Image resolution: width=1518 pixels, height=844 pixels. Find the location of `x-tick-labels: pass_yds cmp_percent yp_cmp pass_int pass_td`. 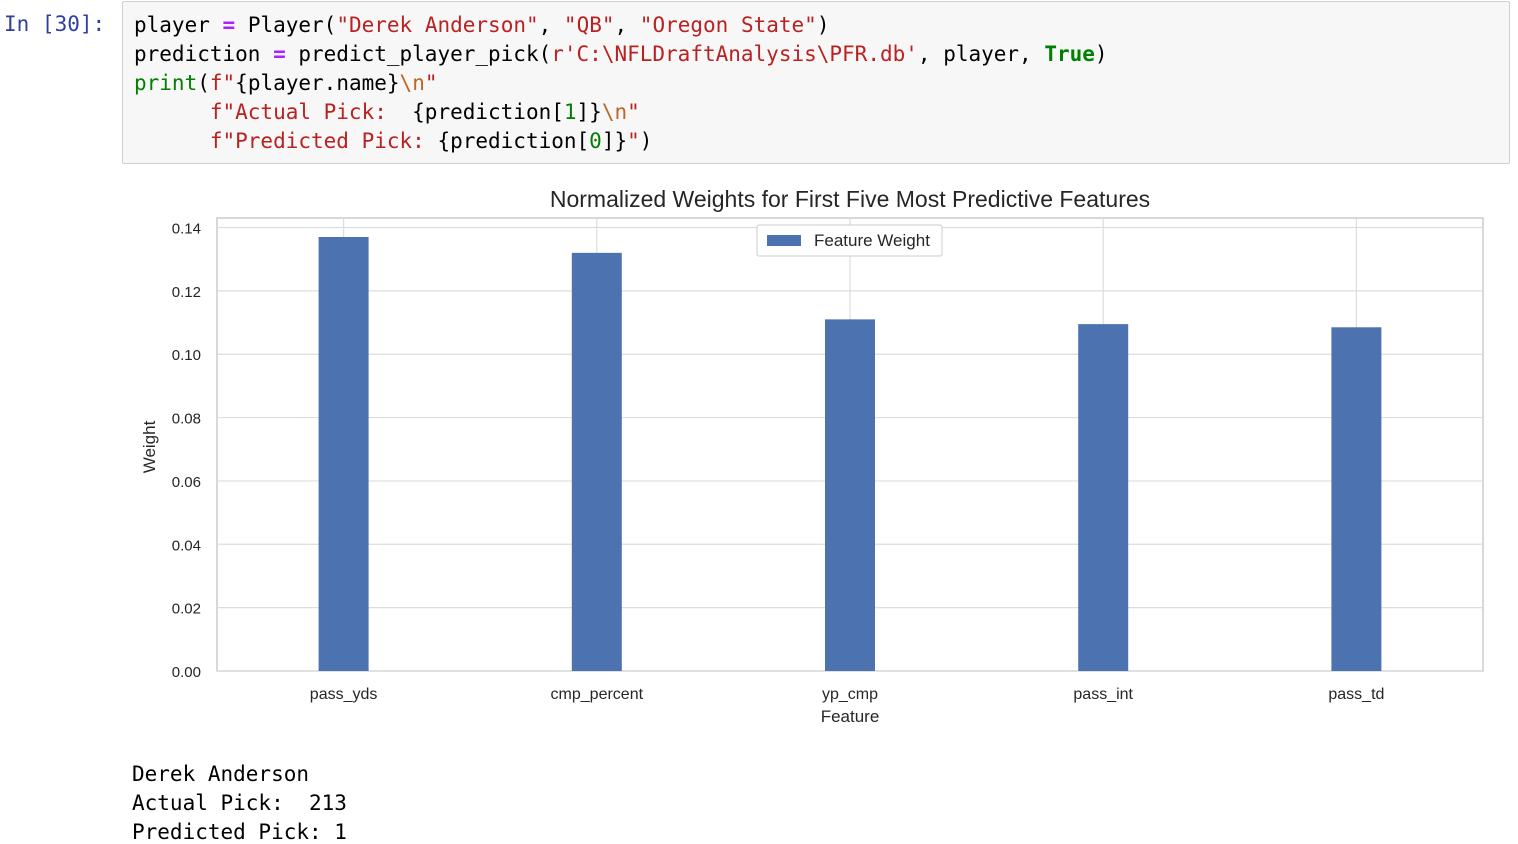

x-tick-labels: pass_yds cmp_percent yp_cmp pass_int pass_td is located at coordinates (847, 694).